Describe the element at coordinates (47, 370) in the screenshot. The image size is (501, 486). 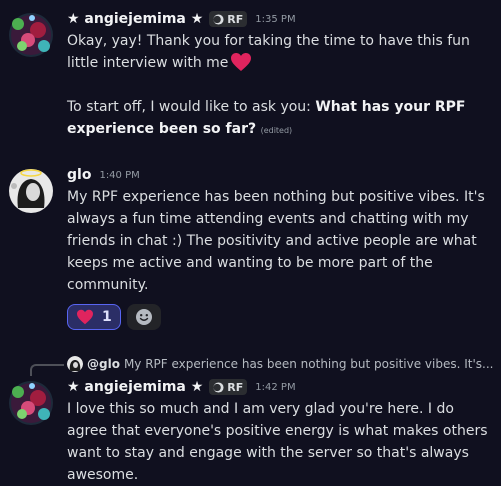
I see `reply-connector` at that location.